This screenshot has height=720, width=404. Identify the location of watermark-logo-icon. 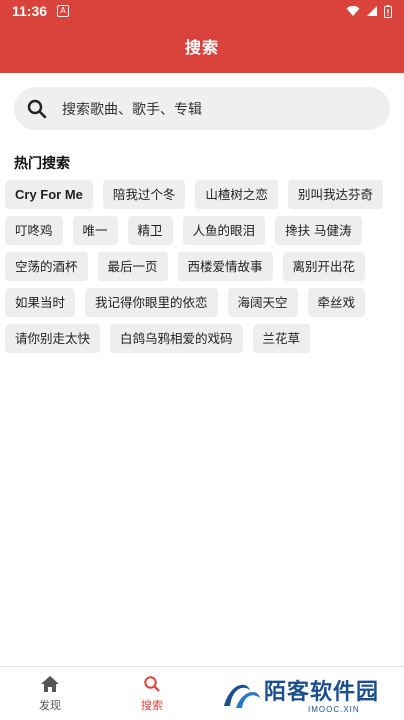
(242, 696).